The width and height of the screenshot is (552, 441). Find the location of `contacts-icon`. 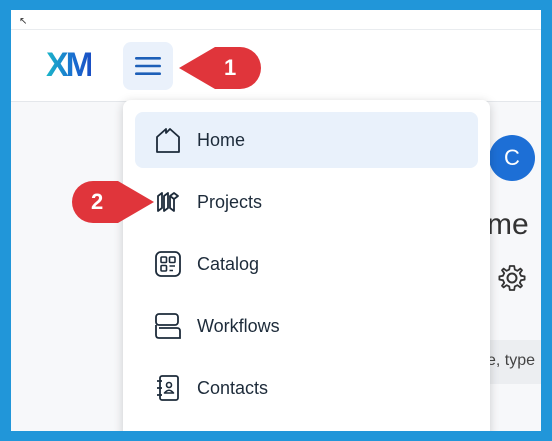

contacts-icon is located at coordinates (168, 388).